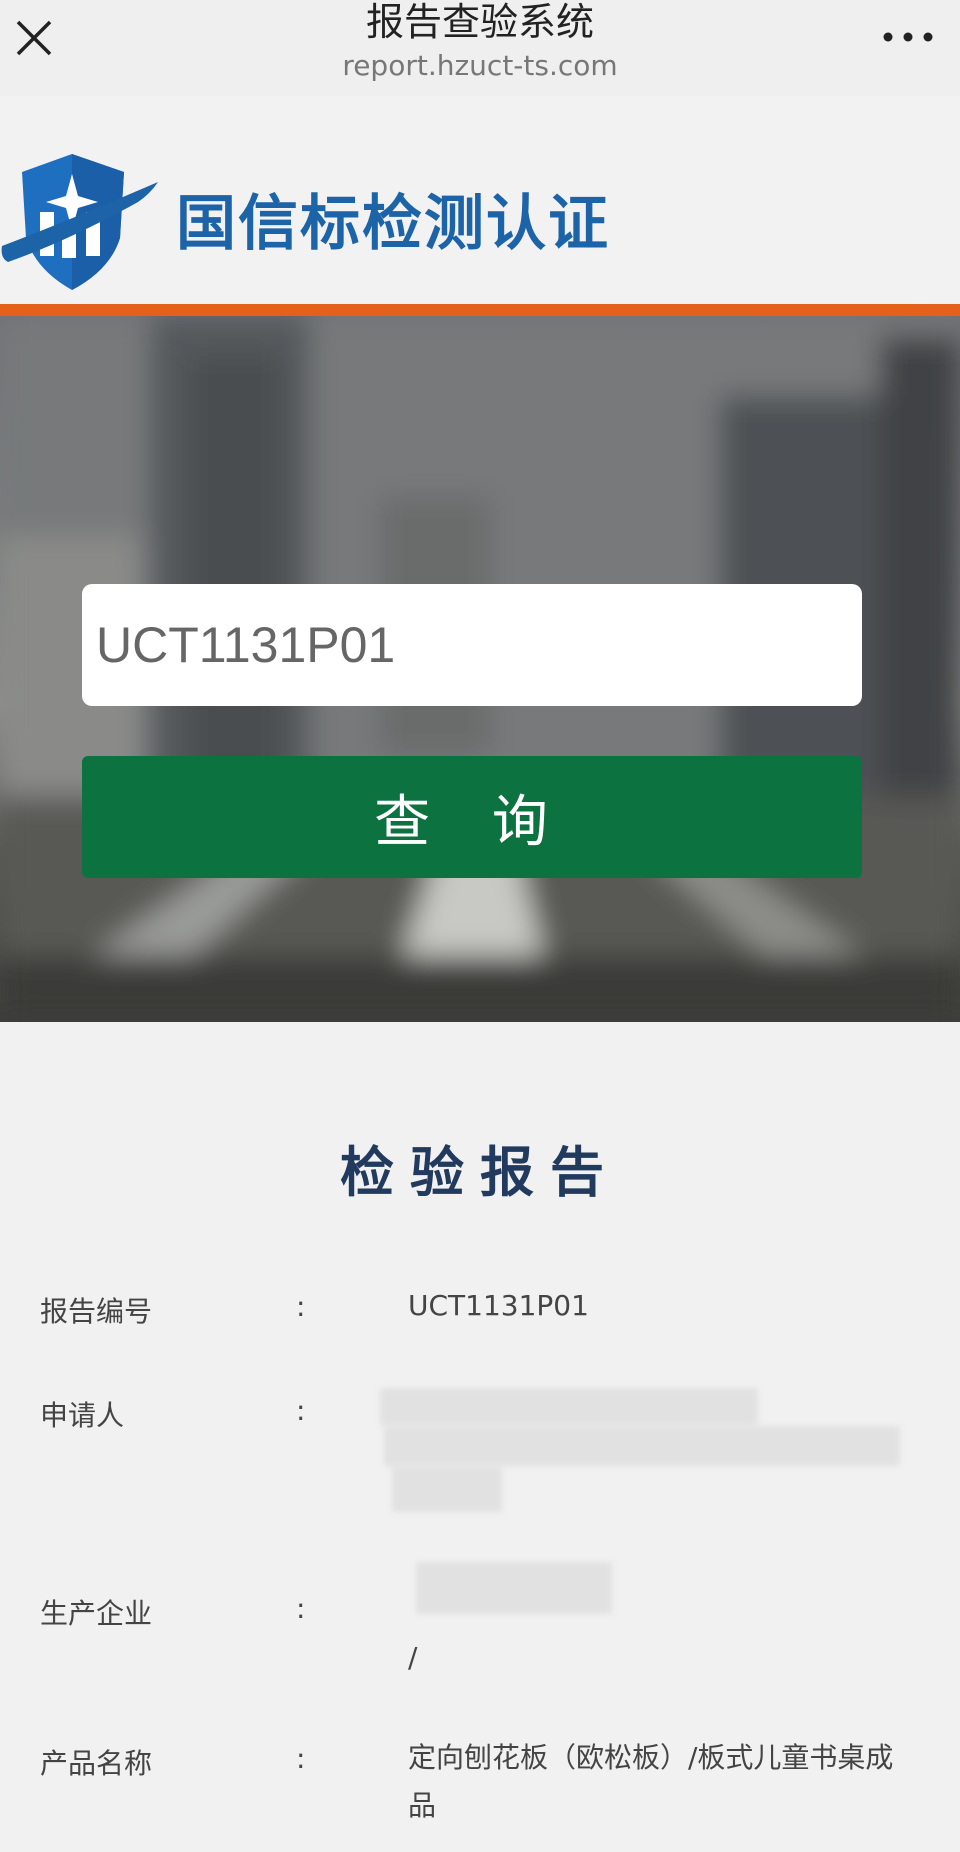 This screenshot has height=1852, width=960. What do you see at coordinates (413, 1657) in the screenshot?
I see `manufacturer-value: /` at bounding box center [413, 1657].